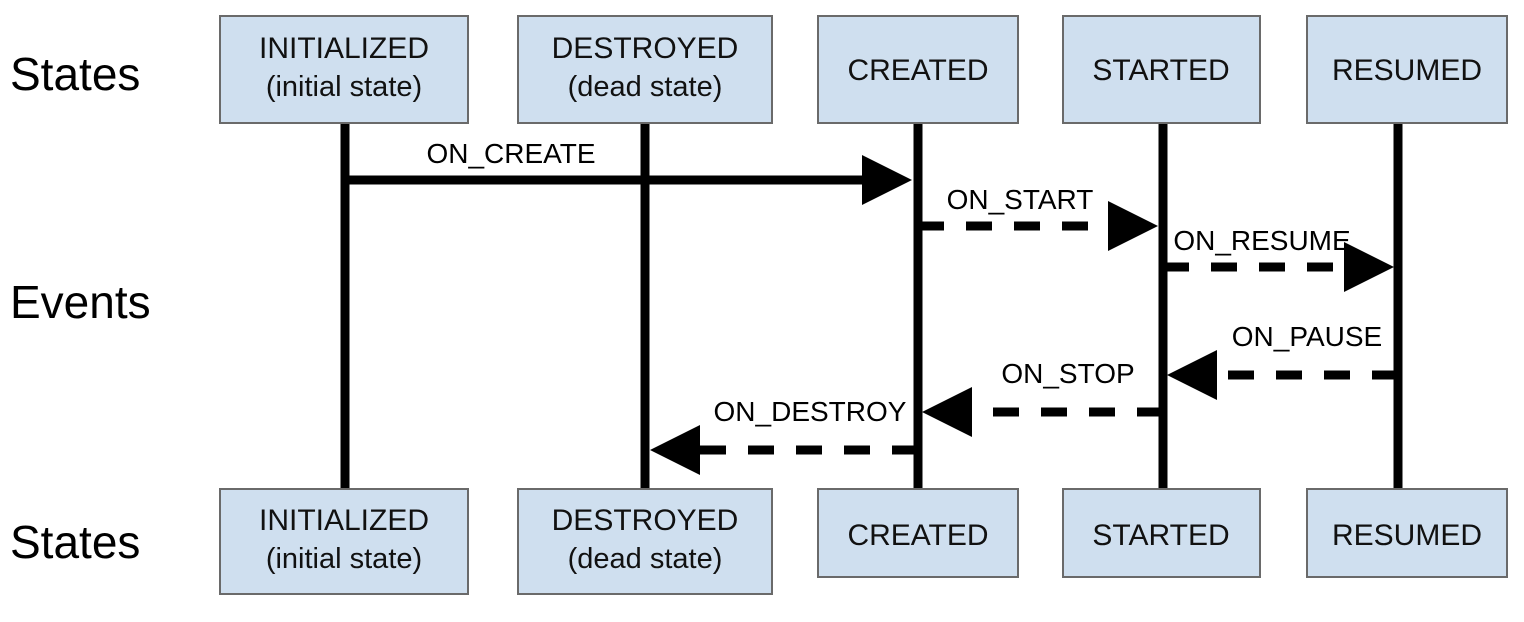 Image resolution: width=1524 pixels, height=622 pixels. Describe the element at coordinates (344, 559) in the screenshot. I see `state-box-initialized-bottom-note: (initial state)` at that location.